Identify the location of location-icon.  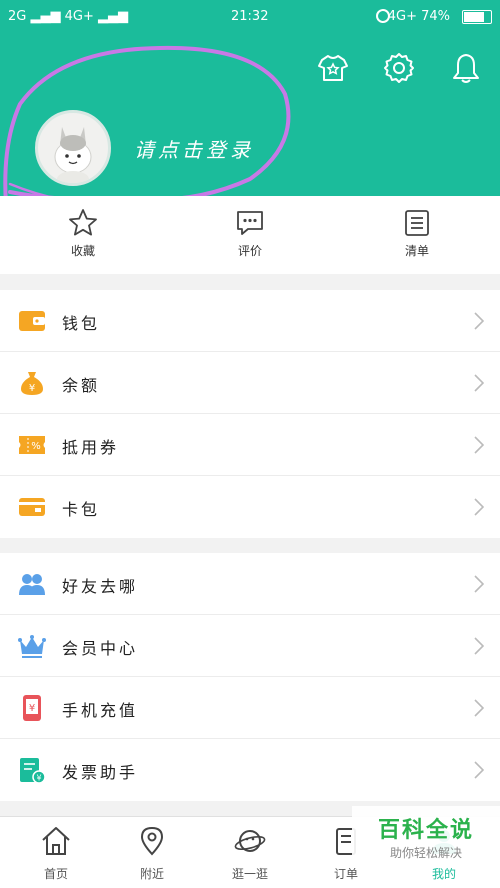
(152, 841).